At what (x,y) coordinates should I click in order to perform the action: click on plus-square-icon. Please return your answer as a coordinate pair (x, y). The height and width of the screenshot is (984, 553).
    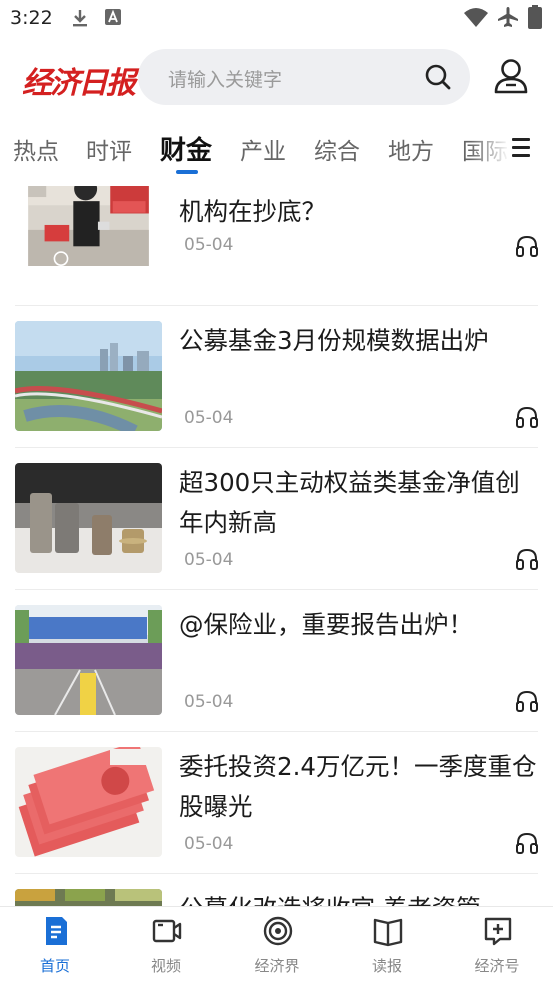
    Looking at the image, I should click on (498, 931).